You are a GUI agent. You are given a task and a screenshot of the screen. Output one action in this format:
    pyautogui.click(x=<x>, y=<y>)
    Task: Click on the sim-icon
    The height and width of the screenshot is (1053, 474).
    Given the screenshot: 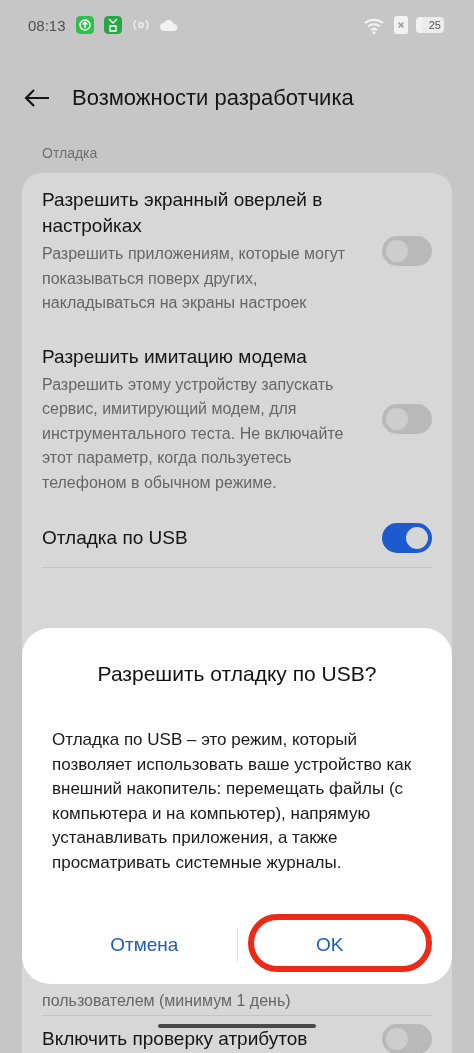 What is the action you would take?
    pyautogui.click(x=401, y=25)
    